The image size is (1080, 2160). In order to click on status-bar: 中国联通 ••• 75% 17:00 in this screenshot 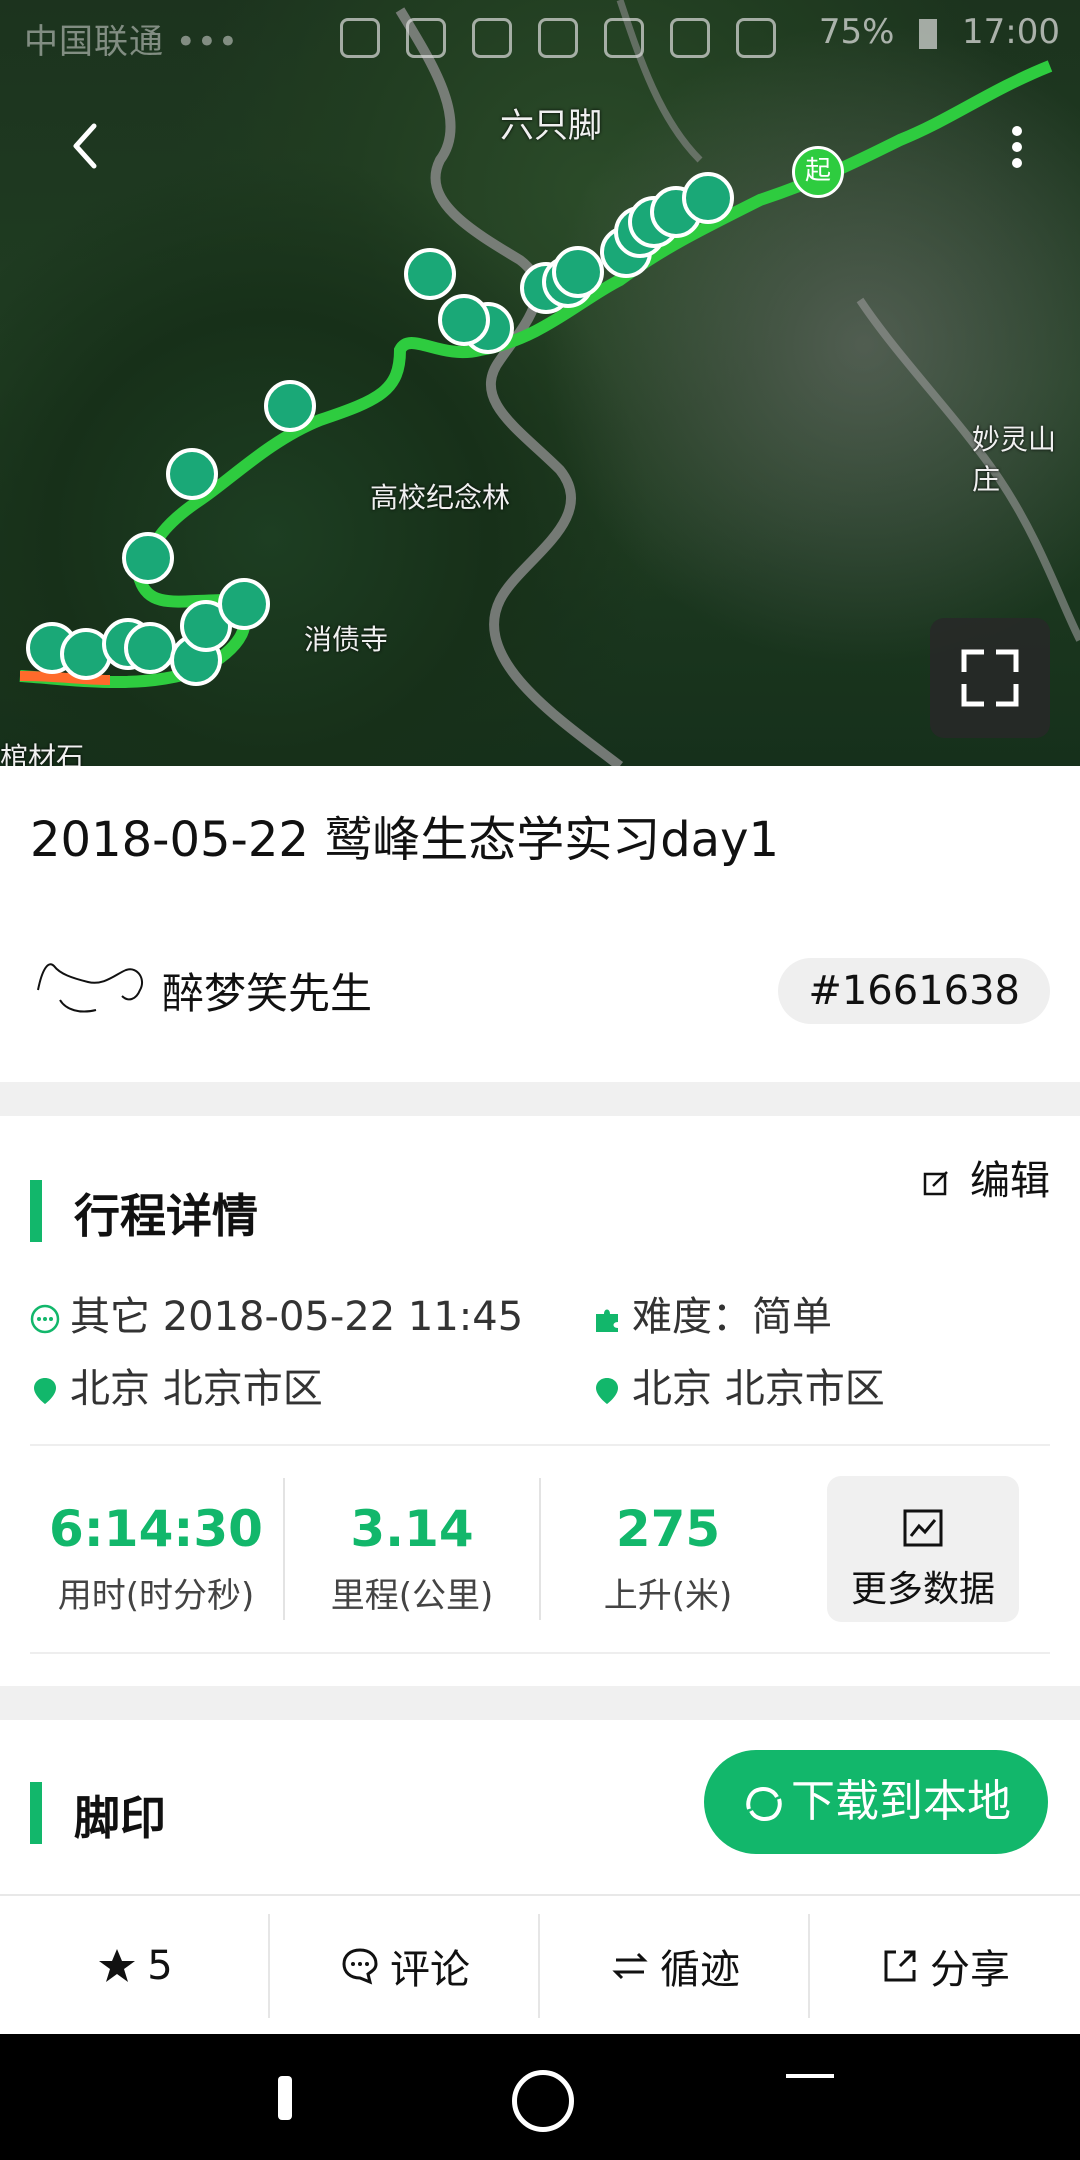, I will do `click(540, 35)`.